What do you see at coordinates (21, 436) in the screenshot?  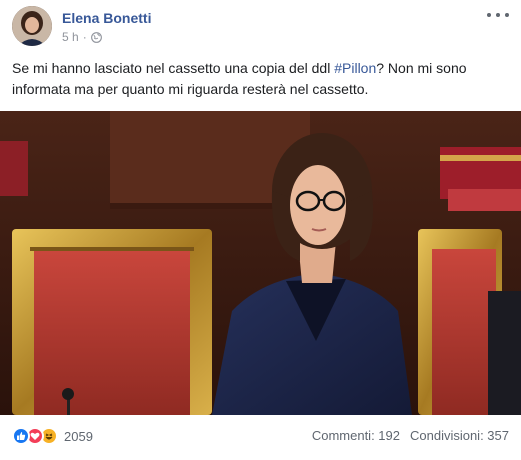 I see `like-icon` at bounding box center [21, 436].